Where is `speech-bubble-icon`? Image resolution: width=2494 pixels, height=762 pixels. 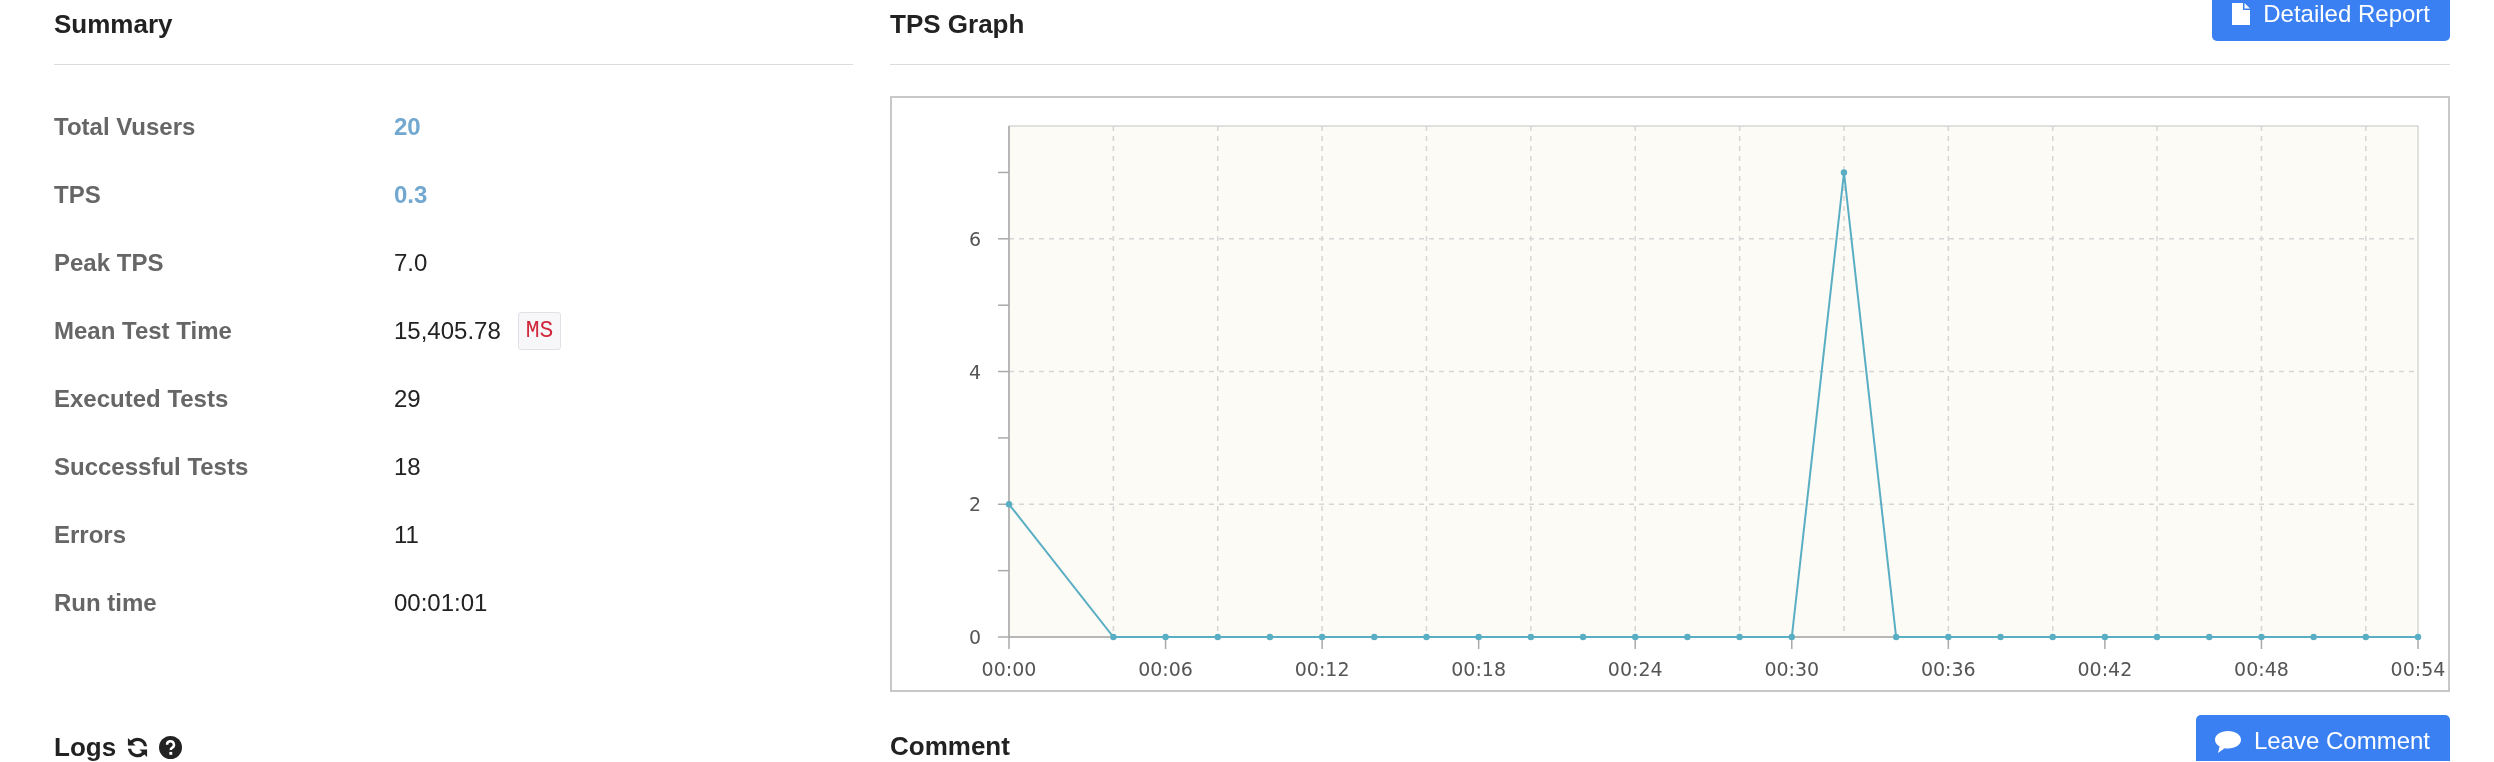
speech-bubble-icon is located at coordinates (2227, 742).